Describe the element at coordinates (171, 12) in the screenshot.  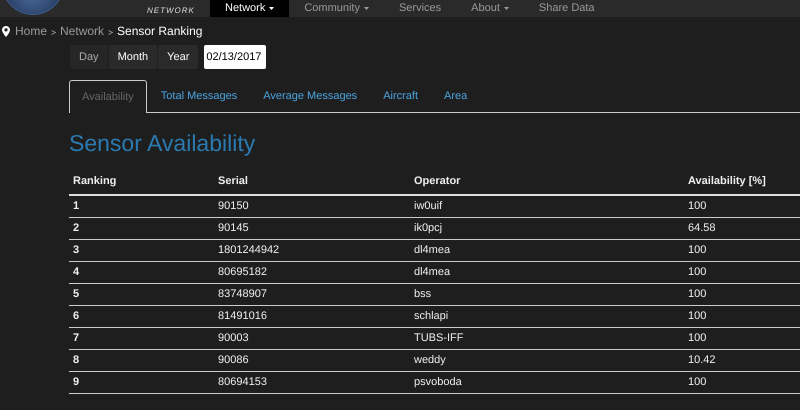
I see `logo-text: NETWORK` at that location.